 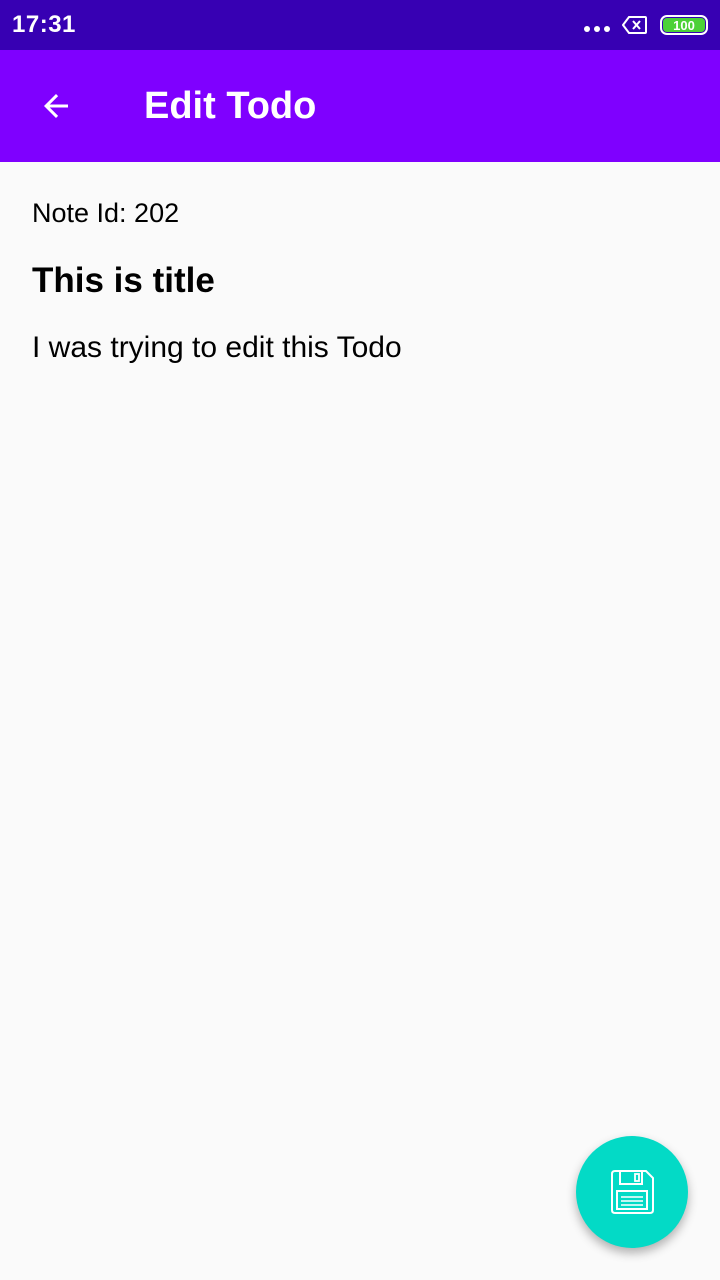 I want to click on arrow-back-icon, so click(x=56, y=106).